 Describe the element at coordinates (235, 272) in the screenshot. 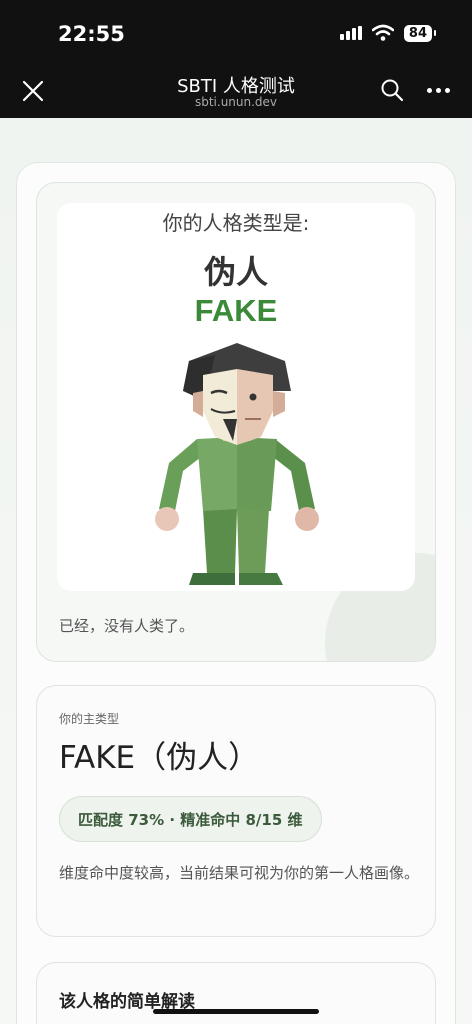

I see `poster-type-cn: 伪人` at that location.